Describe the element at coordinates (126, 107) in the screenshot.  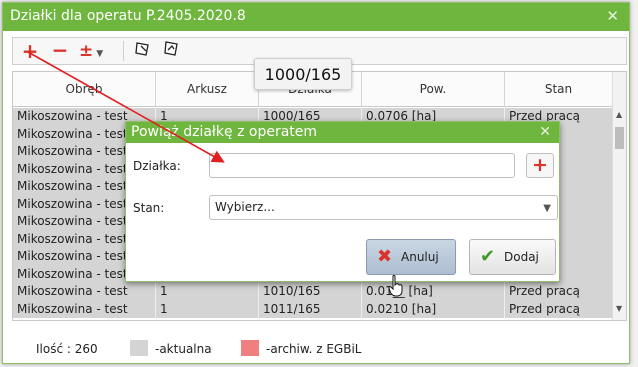
I see `annotation-arrow` at that location.